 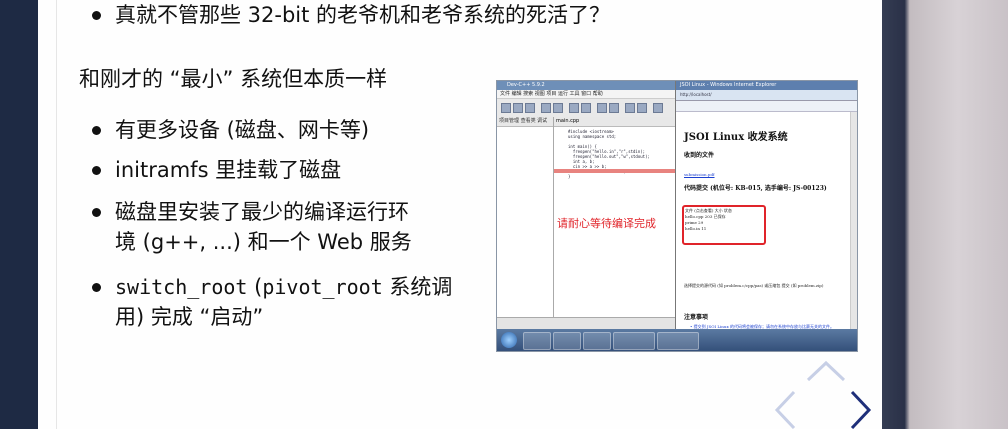 What do you see at coordinates (586, 85) in the screenshot?
I see `ide-title-bar: Dev-C++ 5.9.2` at bounding box center [586, 85].